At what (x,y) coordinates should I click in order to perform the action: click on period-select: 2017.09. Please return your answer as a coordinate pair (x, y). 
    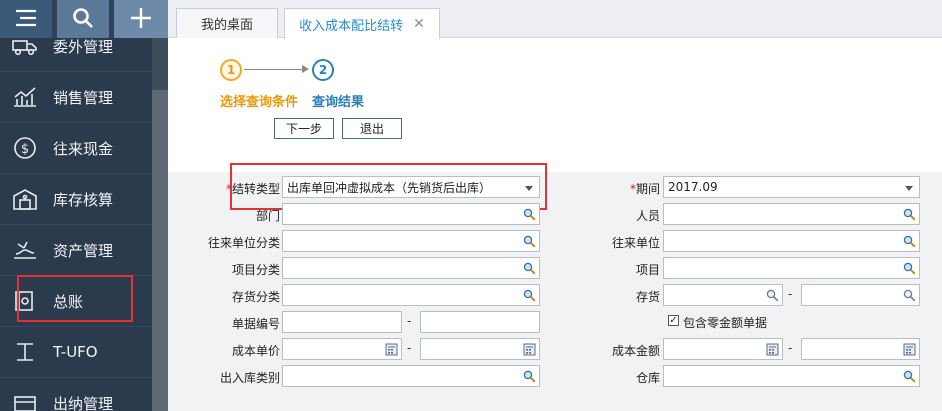
    Looking at the image, I should click on (791, 187).